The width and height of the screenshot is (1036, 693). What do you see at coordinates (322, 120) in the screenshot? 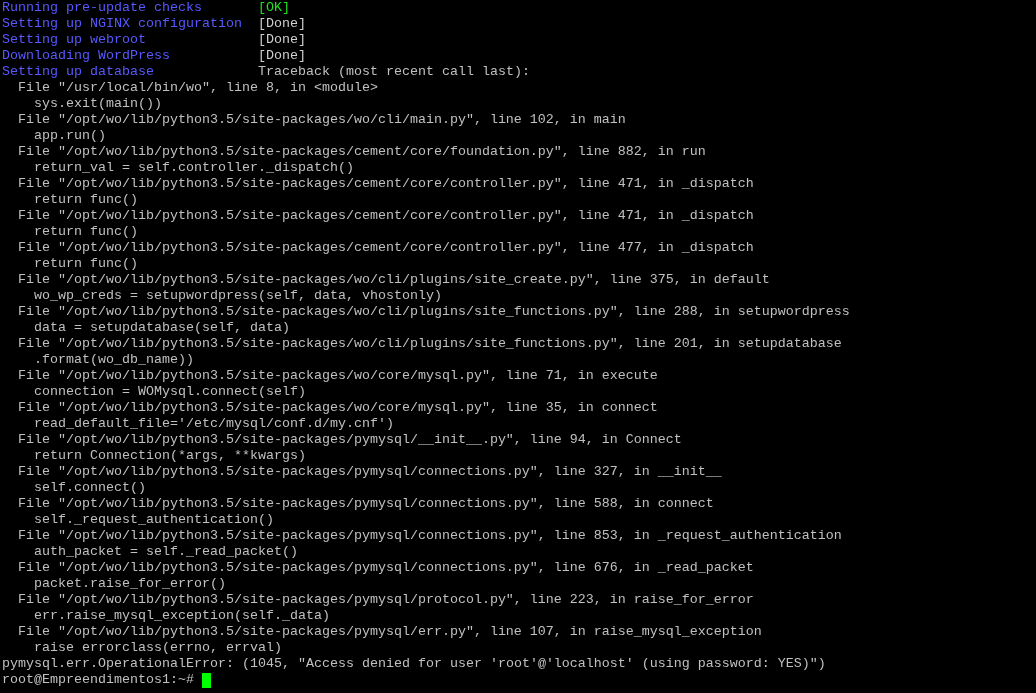
I see `traceback-location: File "/opt/wo/lib/python3.5/site-packages/wo/cli/main.py", line 102, in main` at bounding box center [322, 120].